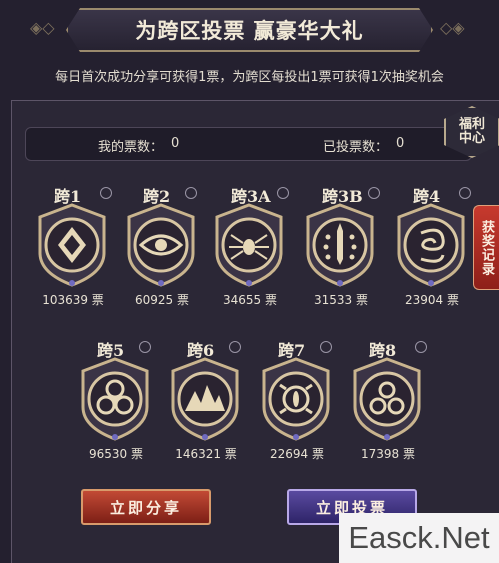 The image size is (499, 563). I want to click on biohazard-icon, so click(115, 399).